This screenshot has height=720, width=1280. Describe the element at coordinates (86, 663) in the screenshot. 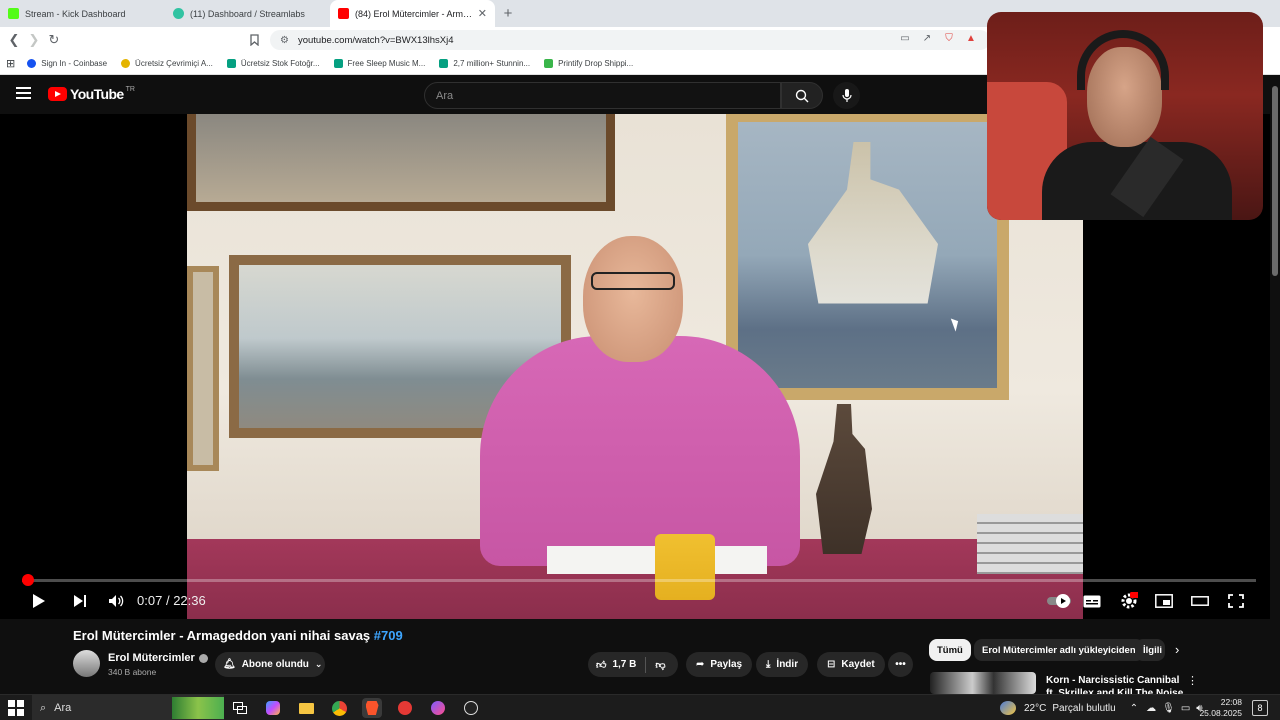

I see `channel-avatar` at that location.